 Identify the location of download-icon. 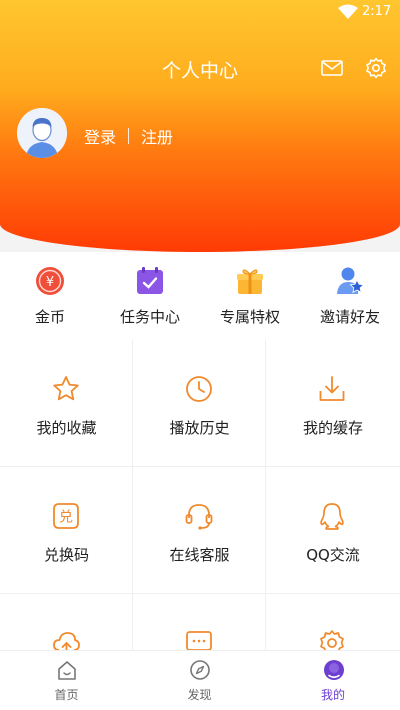
(332, 388).